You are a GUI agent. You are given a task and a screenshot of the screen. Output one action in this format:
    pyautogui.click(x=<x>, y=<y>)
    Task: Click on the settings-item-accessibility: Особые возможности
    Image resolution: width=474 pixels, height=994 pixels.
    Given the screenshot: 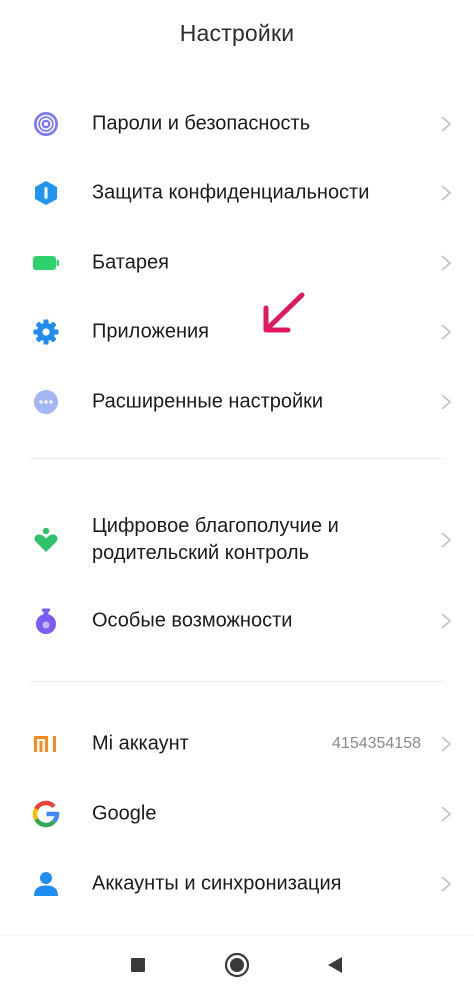 What is the action you would take?
    pyautogui.click(x=237, y=621)
    